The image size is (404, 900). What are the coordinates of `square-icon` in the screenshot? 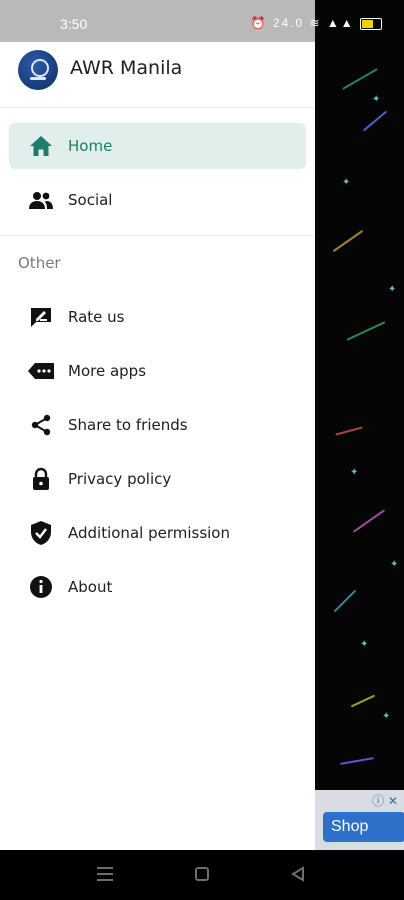 It's located at (202, 876).